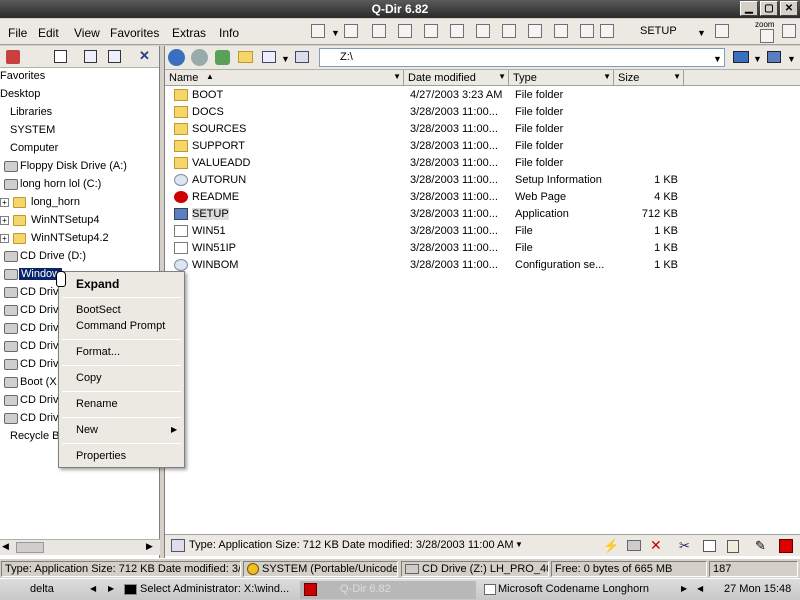 The image size is (800, 600). Describe the element at coordinates (97, 284) in the screenshot. I see `menu-item-expand: Expand` at that location.